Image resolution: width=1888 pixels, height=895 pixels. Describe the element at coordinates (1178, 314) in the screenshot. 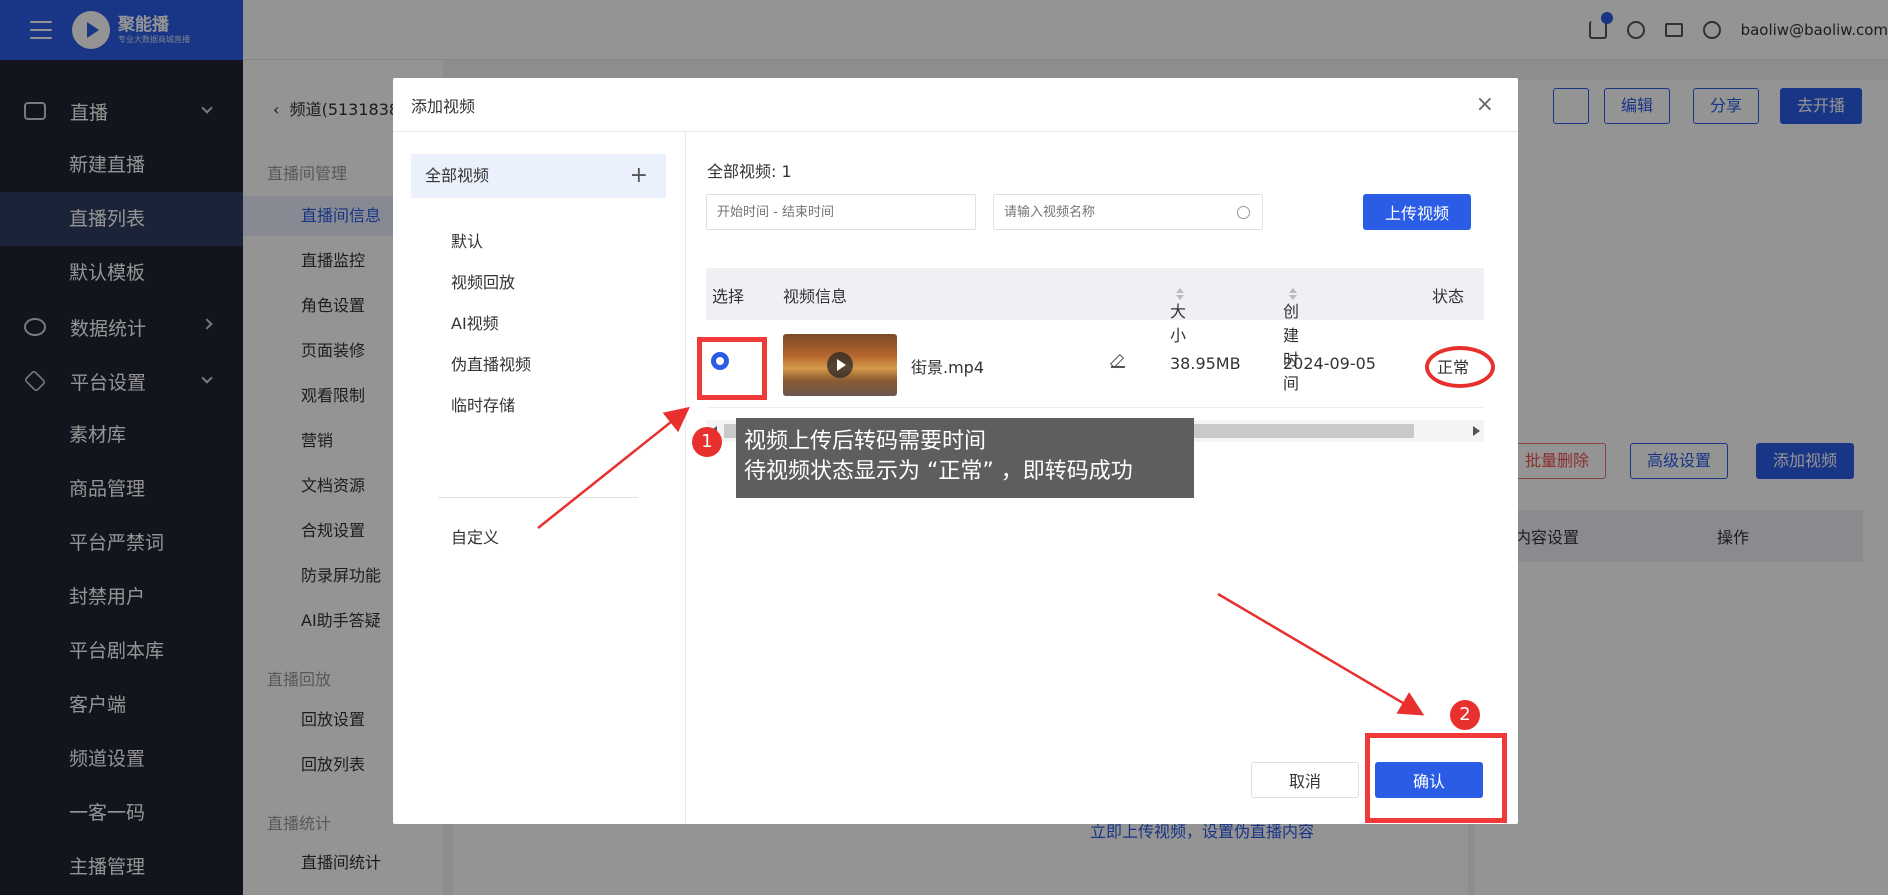

I see `th-size: 大小` at that location.